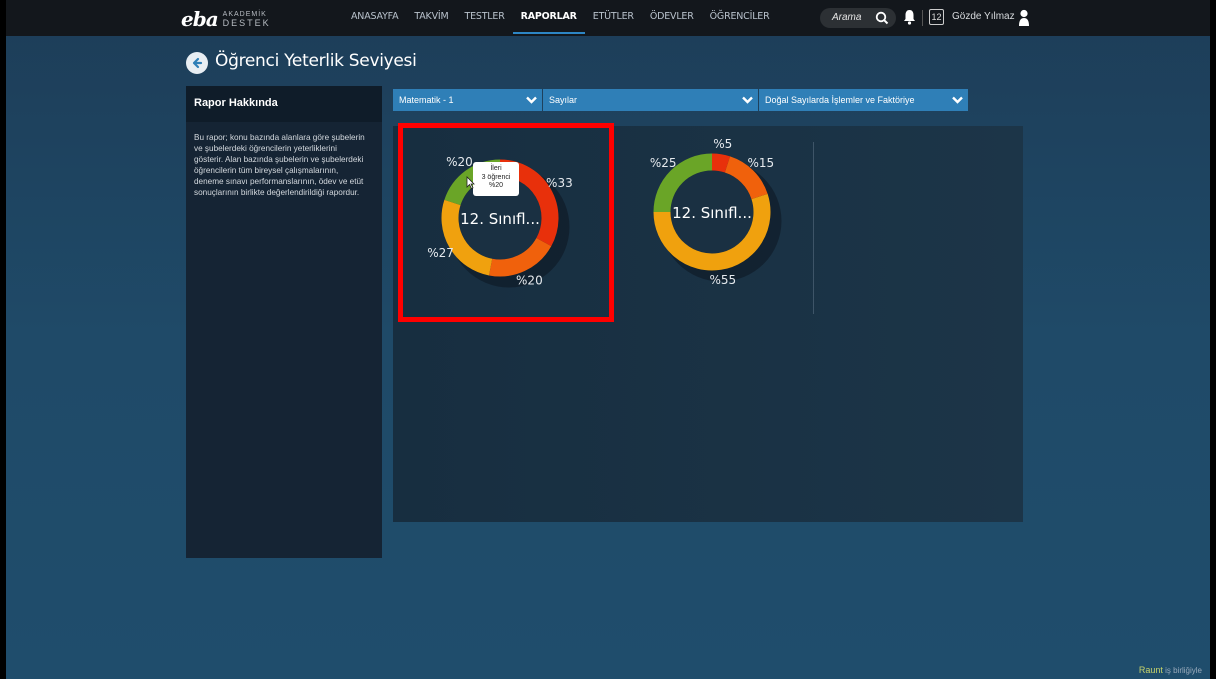 The width and height of the screenshot is (1216, 679). I want to click on logo-subtitle-line2: DESTEK, so click(246, 23).